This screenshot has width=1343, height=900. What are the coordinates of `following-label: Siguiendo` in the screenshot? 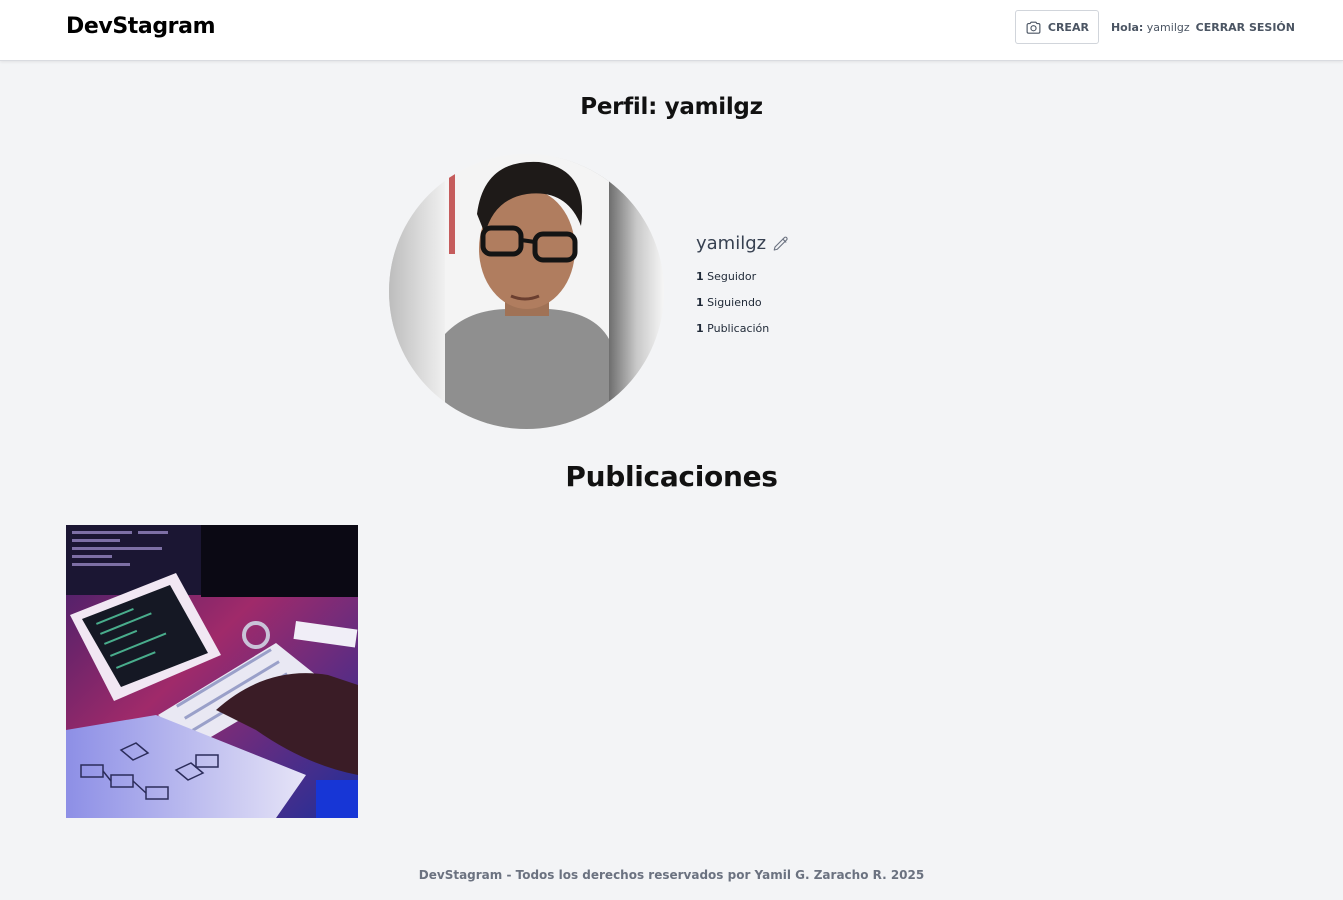 It's located at (734, 302).